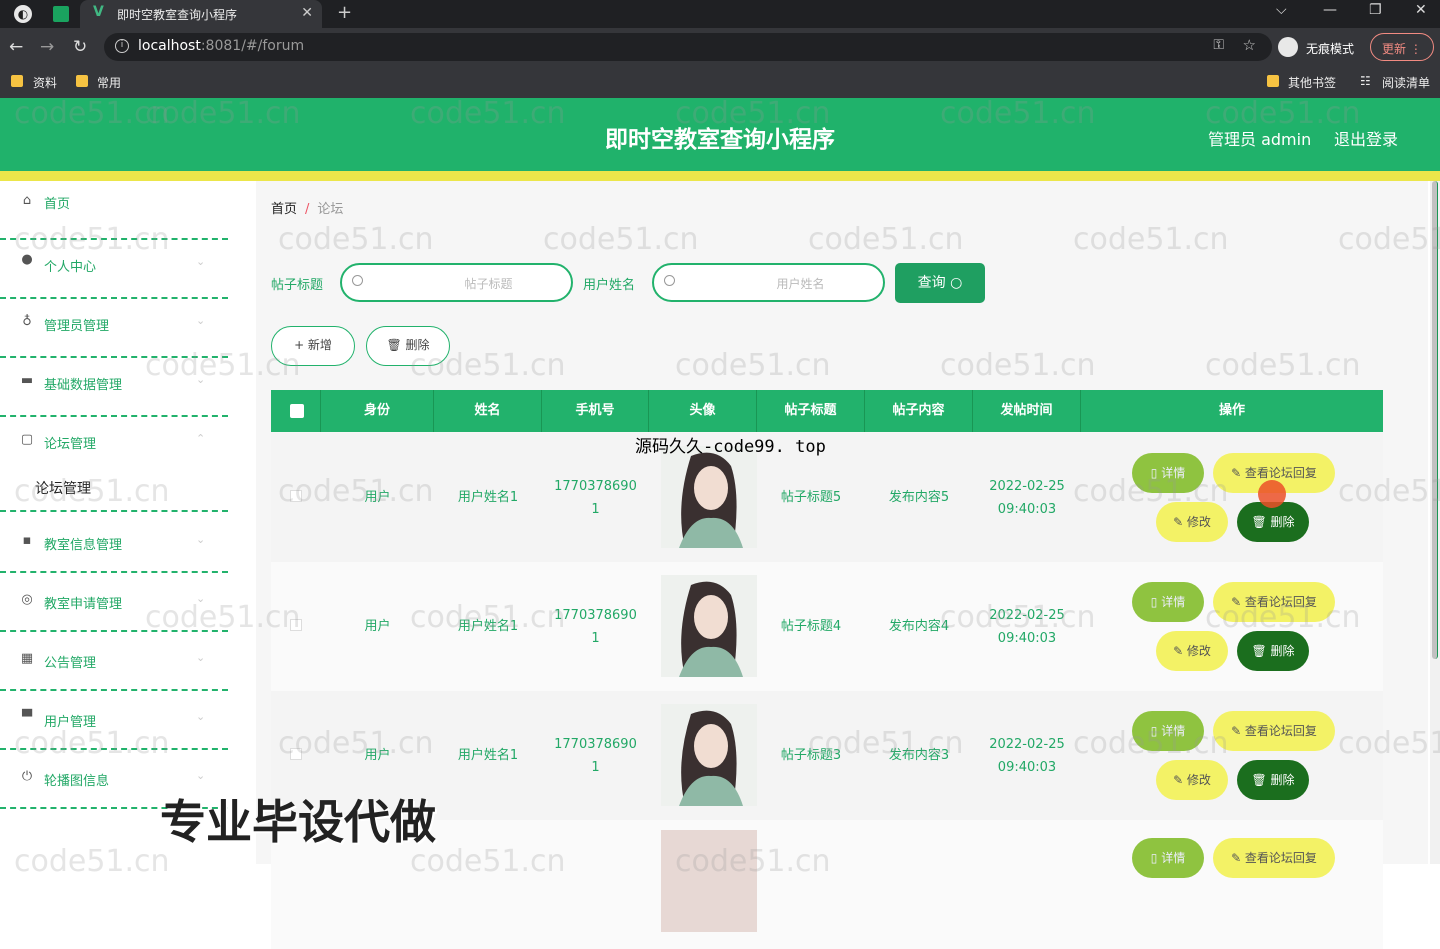 The height and width of the screenshot is (949, 1440). Describe the element at coordinates (27, 776) in the screenshot. I see `power-icon: ⏻` at that location.